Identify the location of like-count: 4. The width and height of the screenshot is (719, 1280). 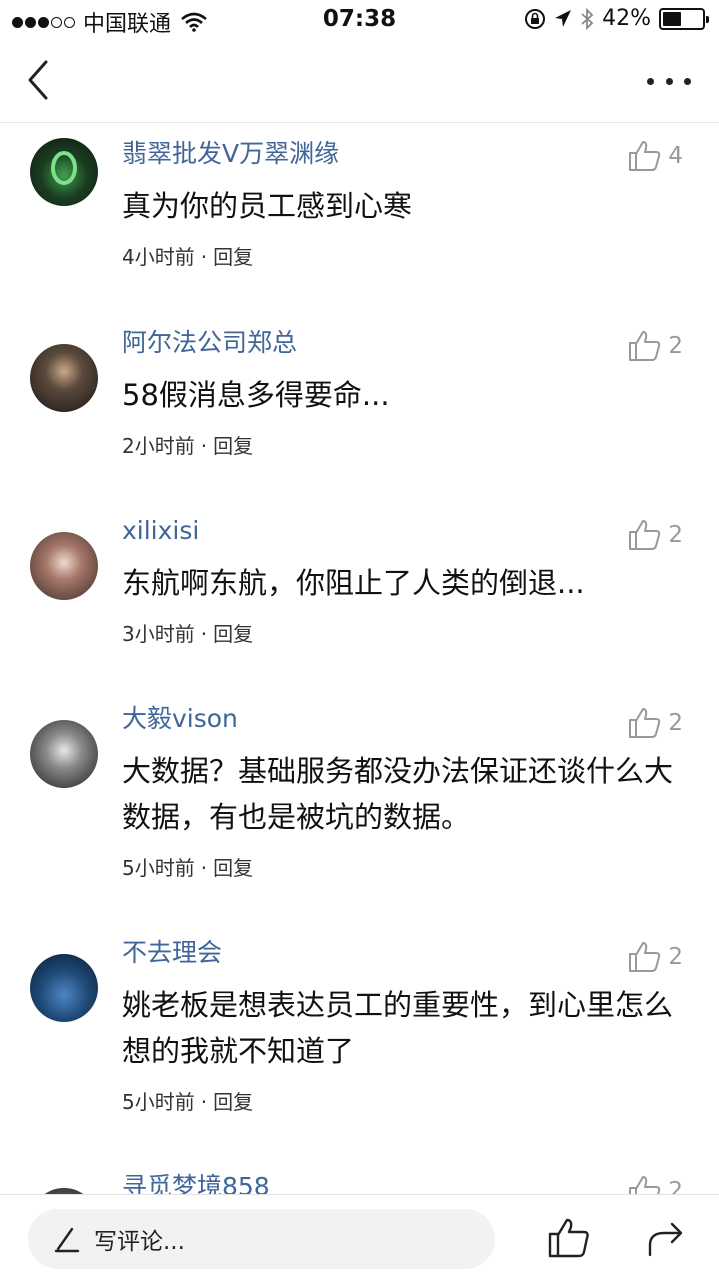
(675, 156).